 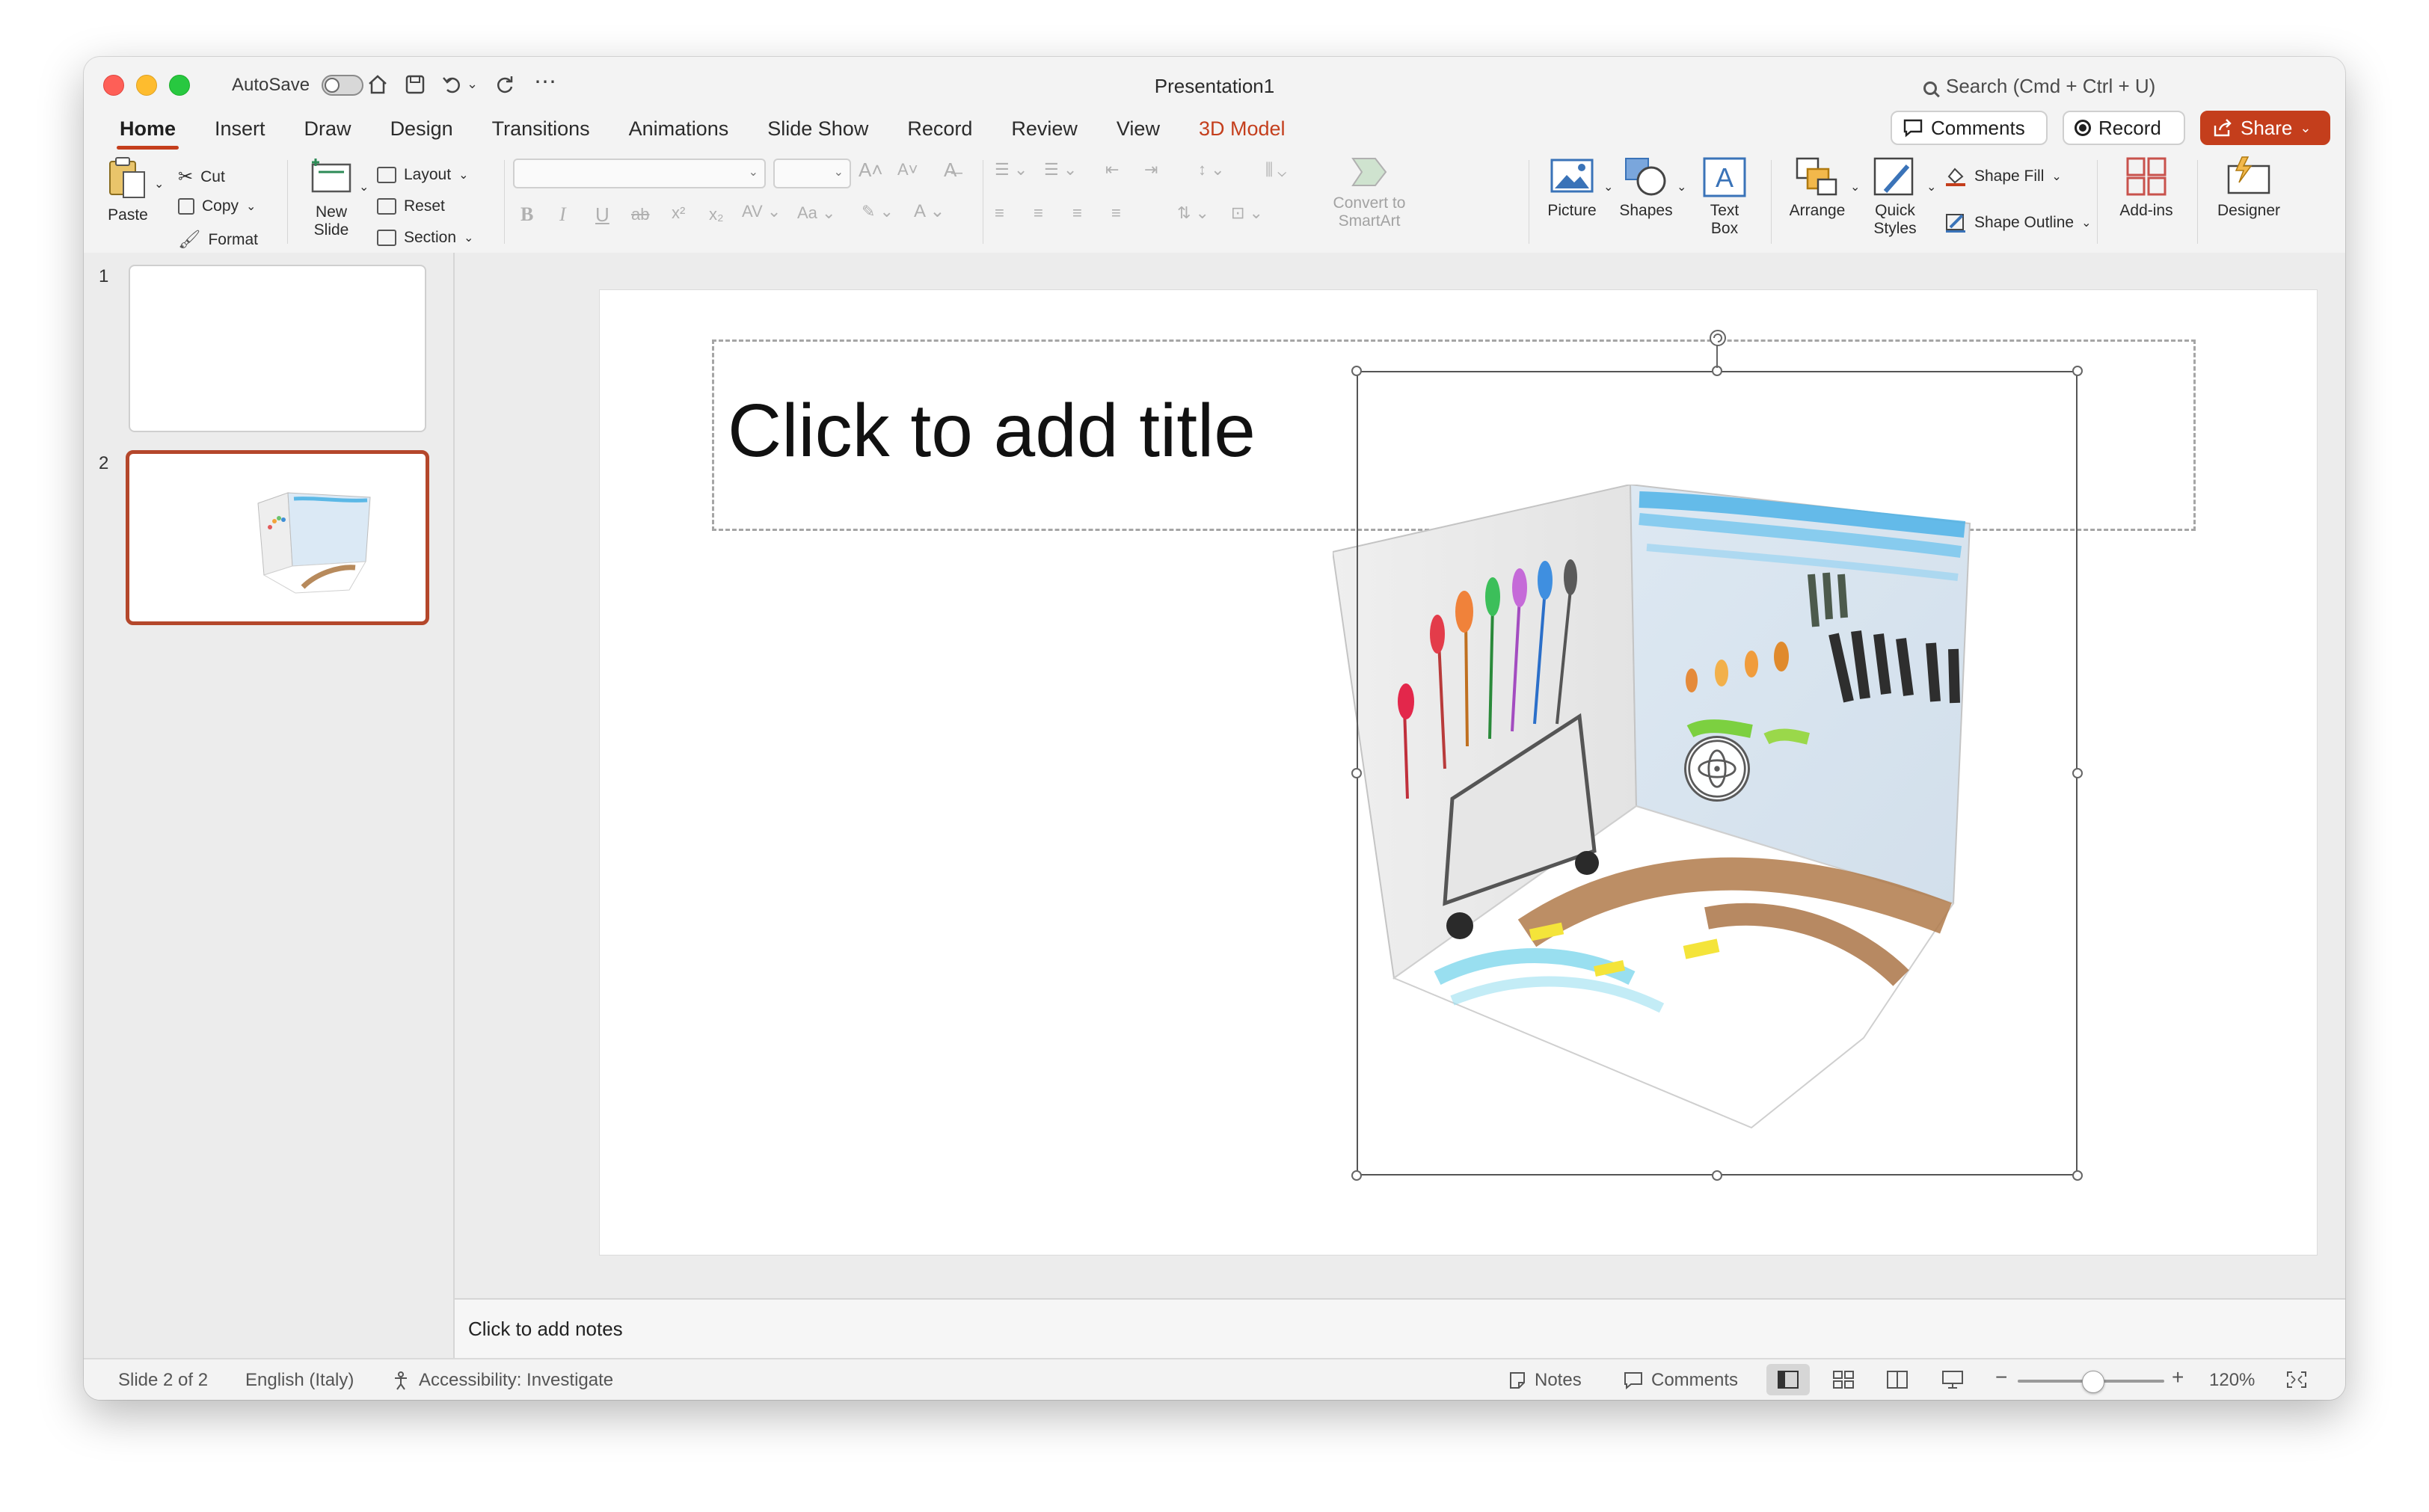 I want to click on paste-button: Paste, so click(x=128, y=190).